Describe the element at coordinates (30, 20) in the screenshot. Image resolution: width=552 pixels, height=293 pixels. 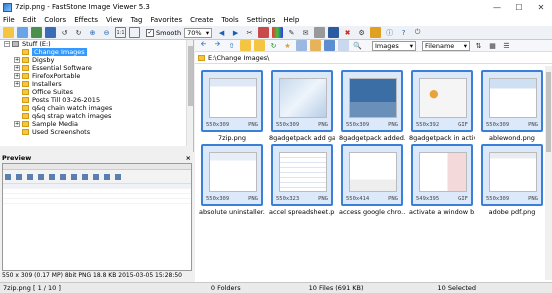
I see `menu-edit: Edit` at that location.